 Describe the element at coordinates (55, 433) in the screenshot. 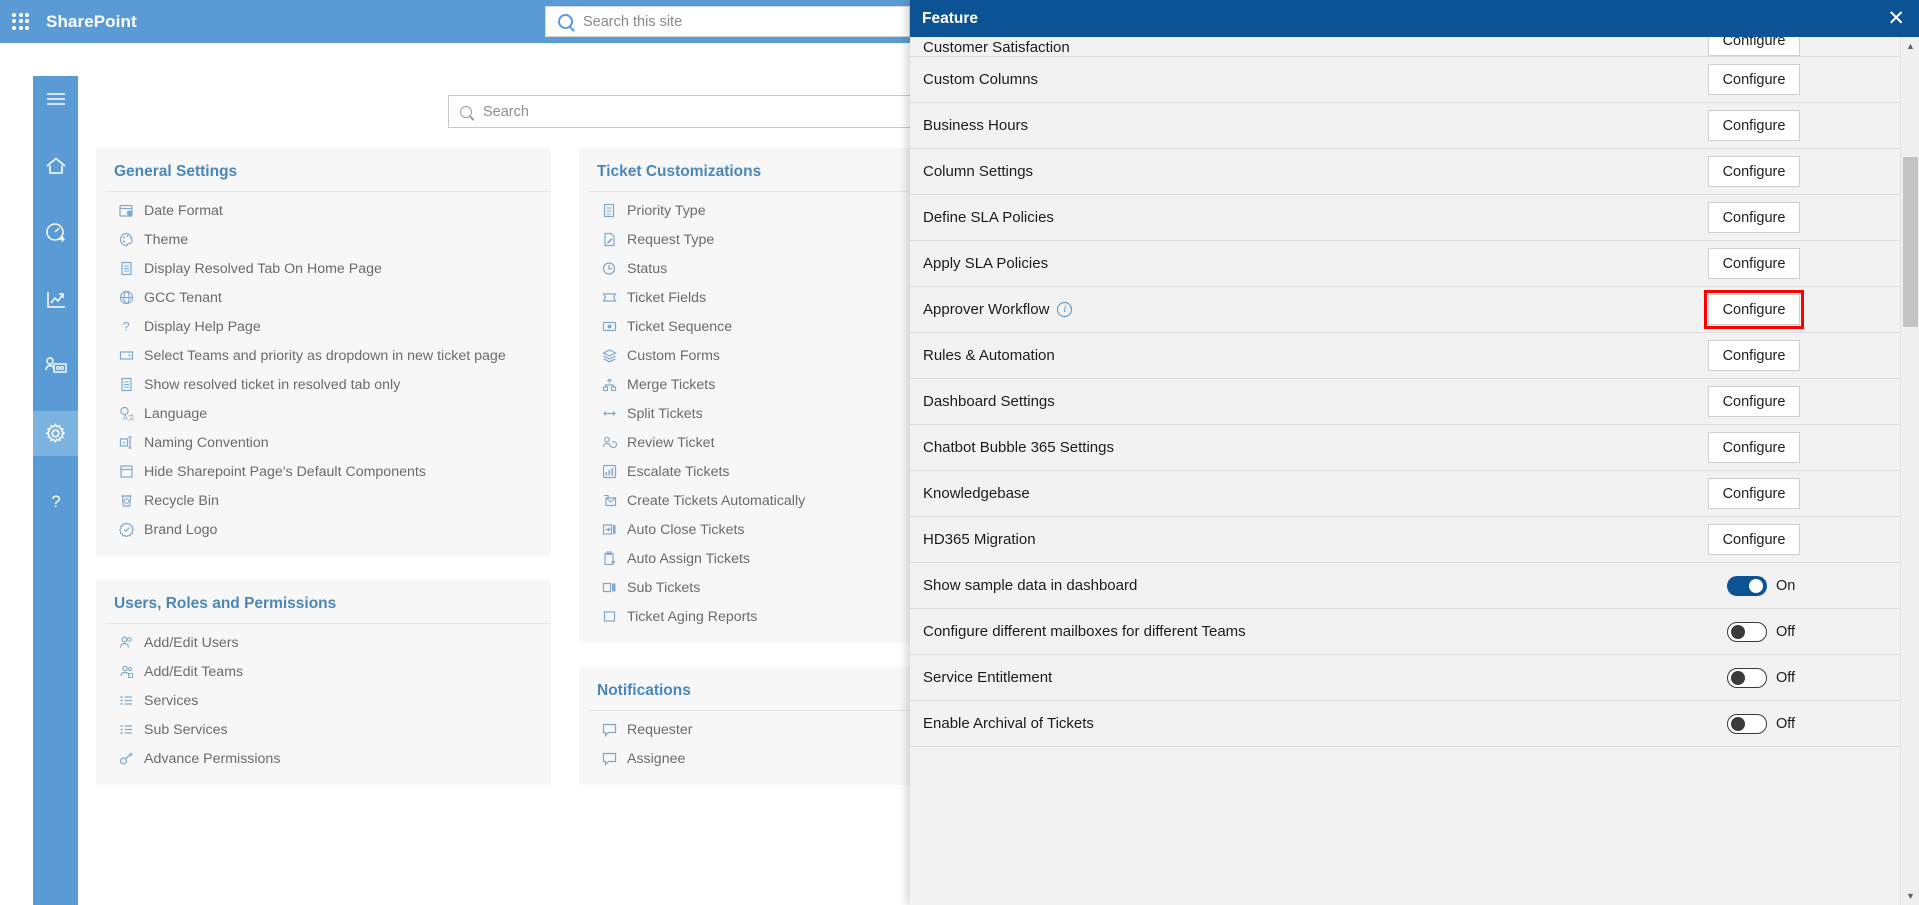

I see `sidebar-item-settings` at that location.